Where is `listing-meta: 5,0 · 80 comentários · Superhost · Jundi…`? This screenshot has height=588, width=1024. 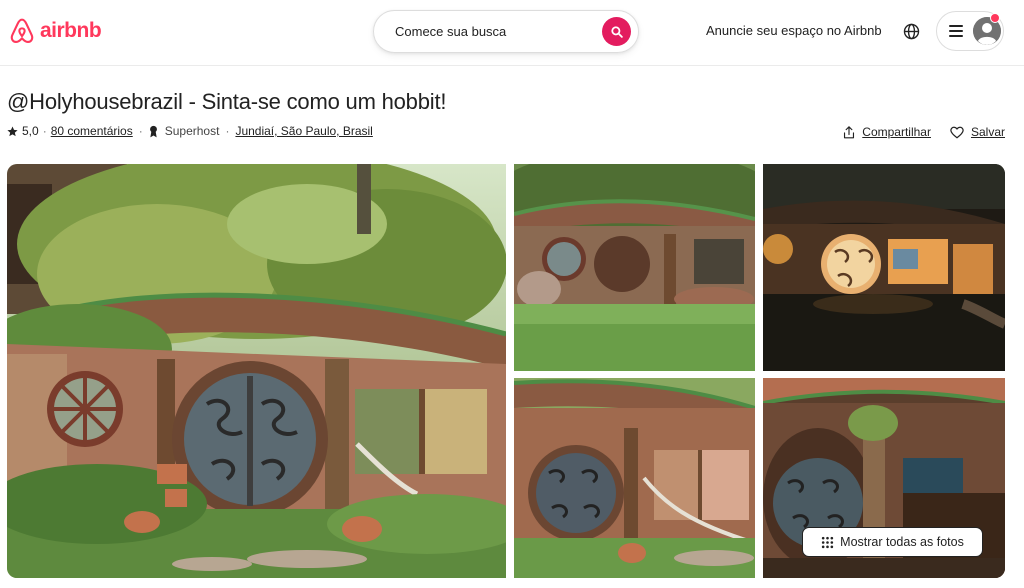 listing-meta: 5,0 · 80 comentários · Superhost · Jundi… is located at coordinates (190, 131).